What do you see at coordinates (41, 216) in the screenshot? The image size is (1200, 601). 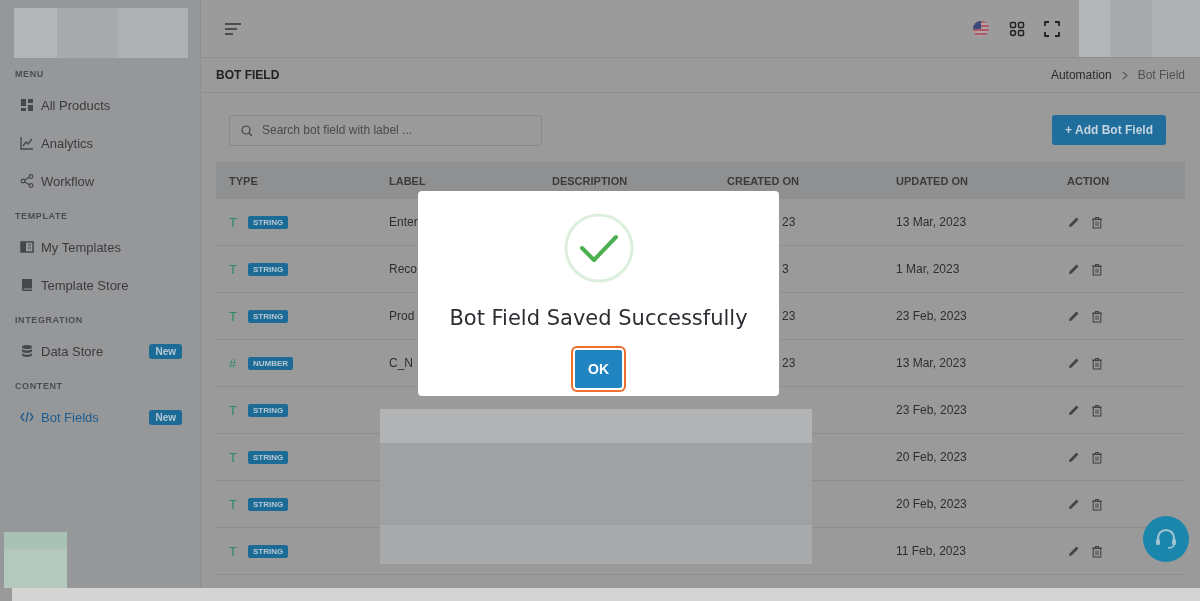 I see `section-heading: TEMPLATE` at bounding box center [41, 216].